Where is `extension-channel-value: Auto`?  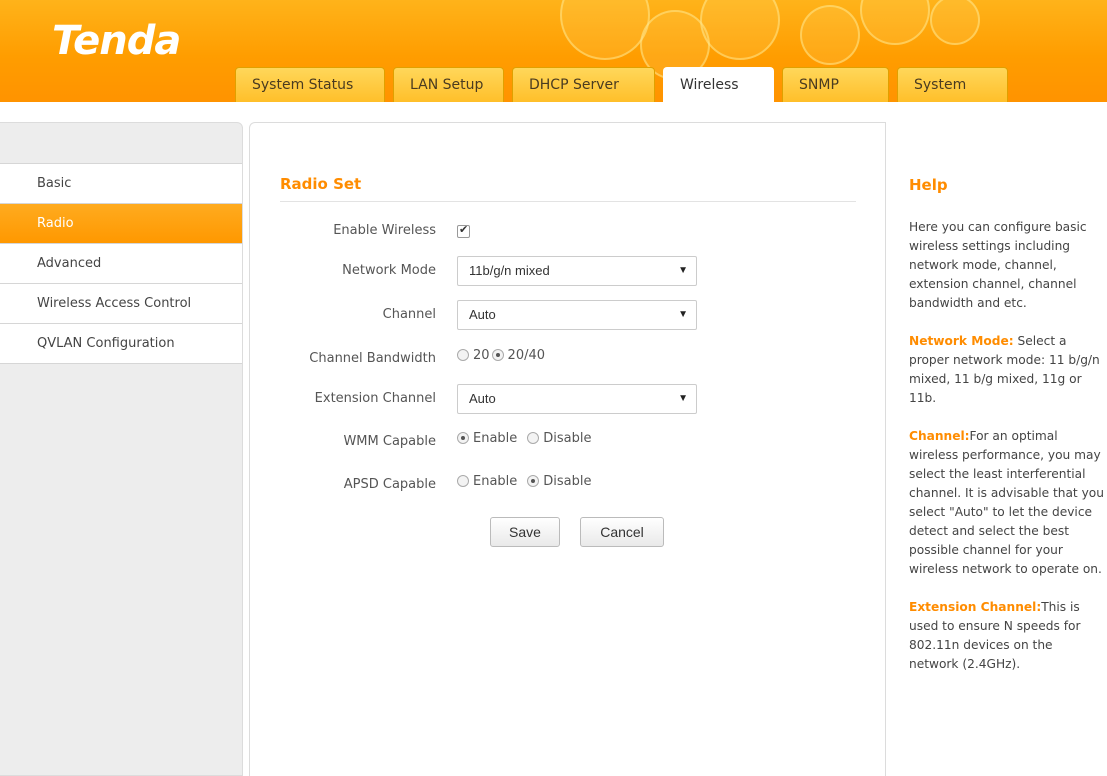 extension-channel-value: Auto is located at coordinates (482, 398).